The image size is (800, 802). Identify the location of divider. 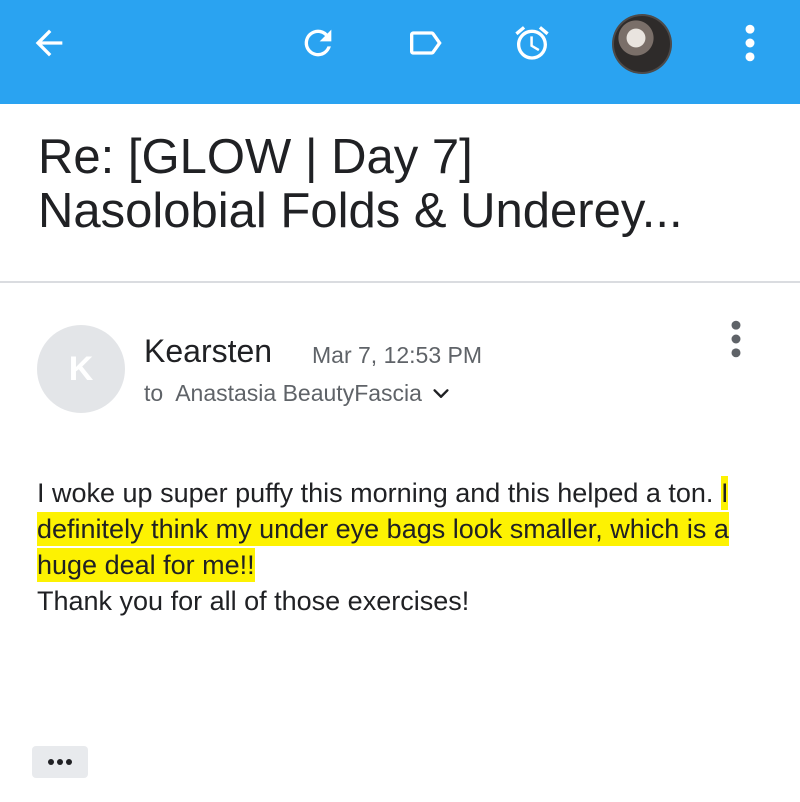
(400, 282).